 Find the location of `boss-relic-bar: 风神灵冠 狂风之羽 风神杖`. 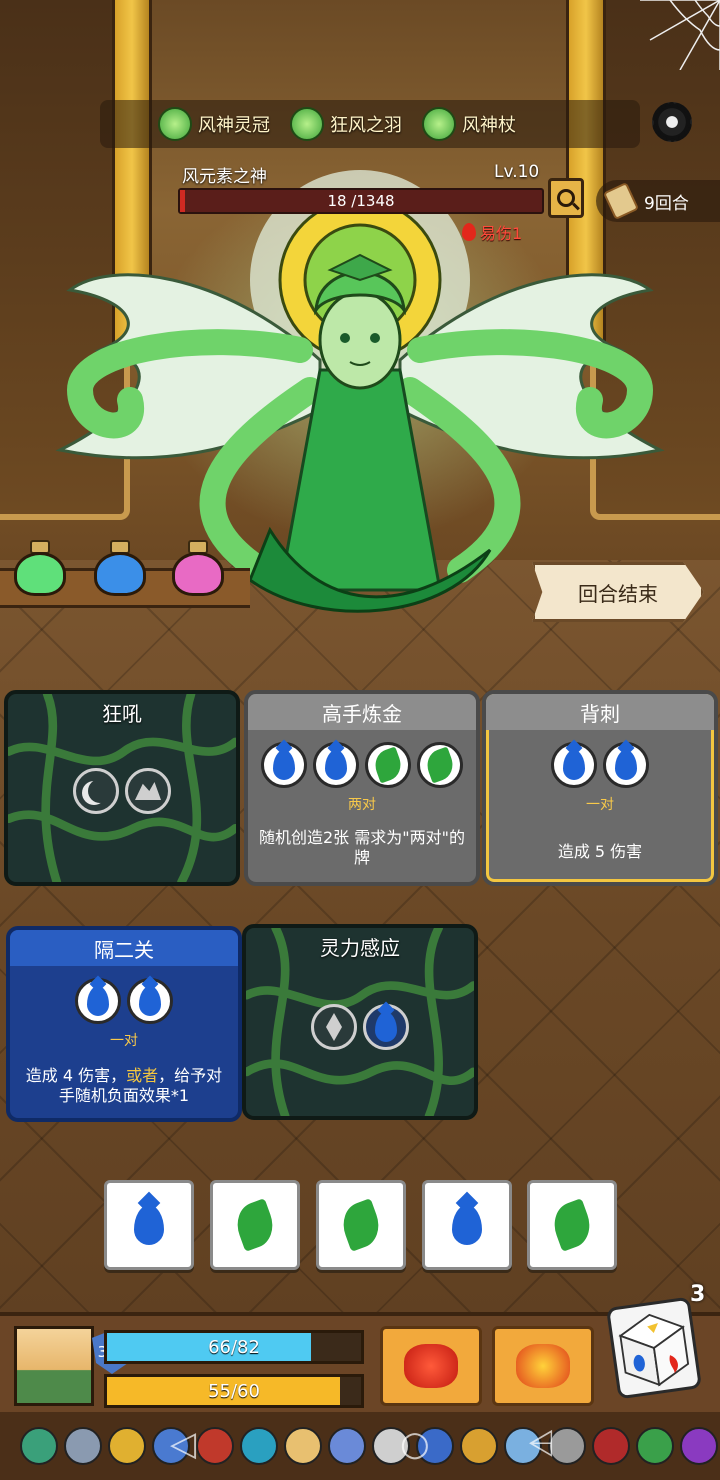

boss-relic-bar: 风神灵冠 狂风之羽 风神杖 is located at coordinates (370, 124).